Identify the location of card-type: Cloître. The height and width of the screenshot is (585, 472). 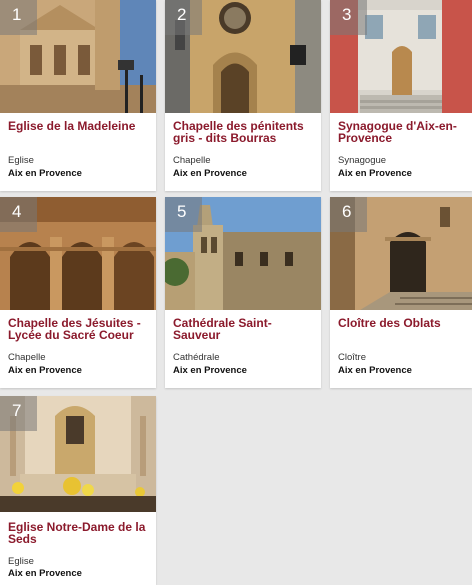
(352, 357).